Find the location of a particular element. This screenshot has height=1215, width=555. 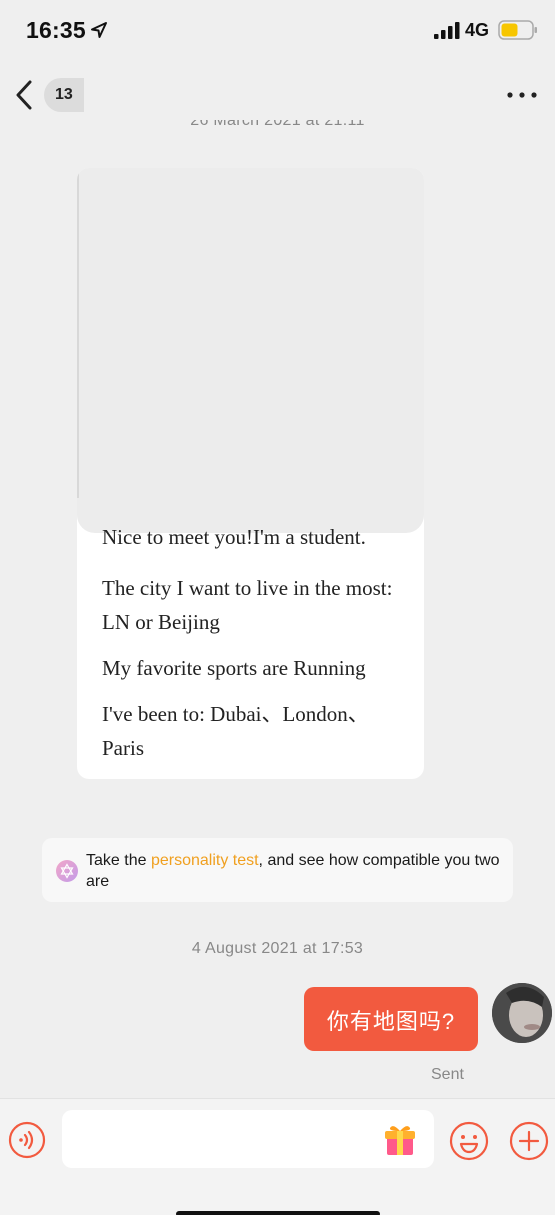

sent-message-bubble: 你有地图吗? is located at coordinates (391, 1019).